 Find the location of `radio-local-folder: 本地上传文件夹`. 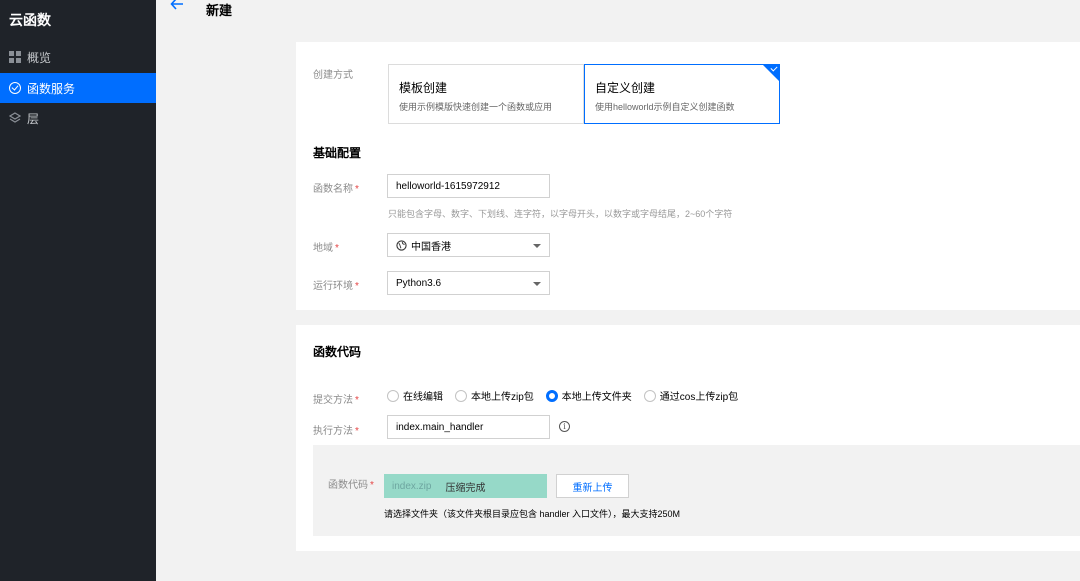

radio-local-folder: 本地上传文件夹 is located at coordinates (588, 395).